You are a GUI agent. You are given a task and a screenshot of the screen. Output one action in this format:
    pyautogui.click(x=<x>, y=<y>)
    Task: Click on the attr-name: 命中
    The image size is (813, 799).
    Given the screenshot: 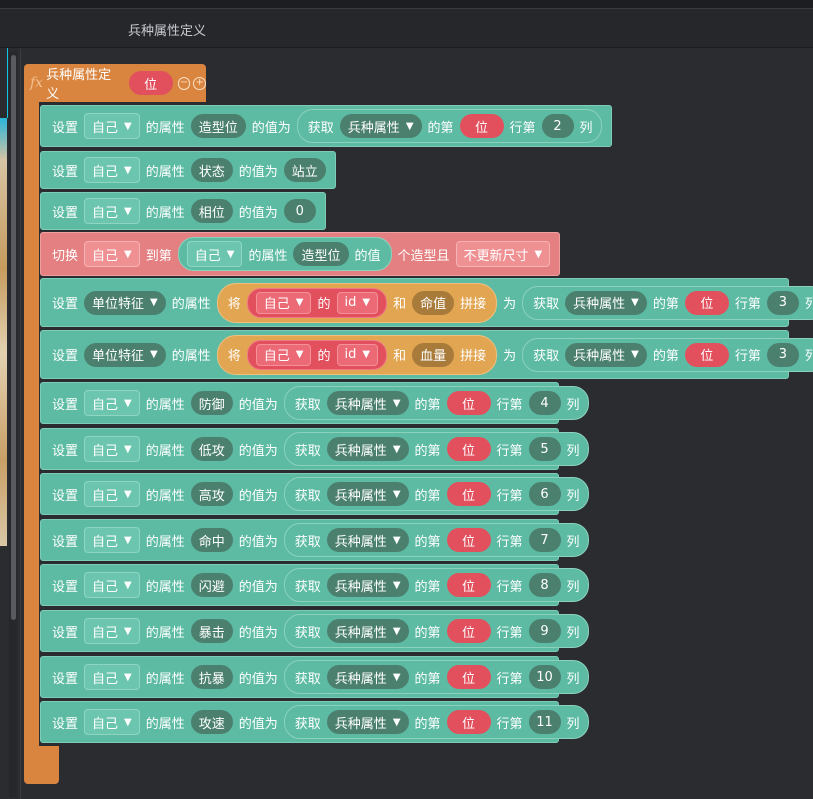 What is the action you would take?
    pyautogui.click(x=211, y=540)
    